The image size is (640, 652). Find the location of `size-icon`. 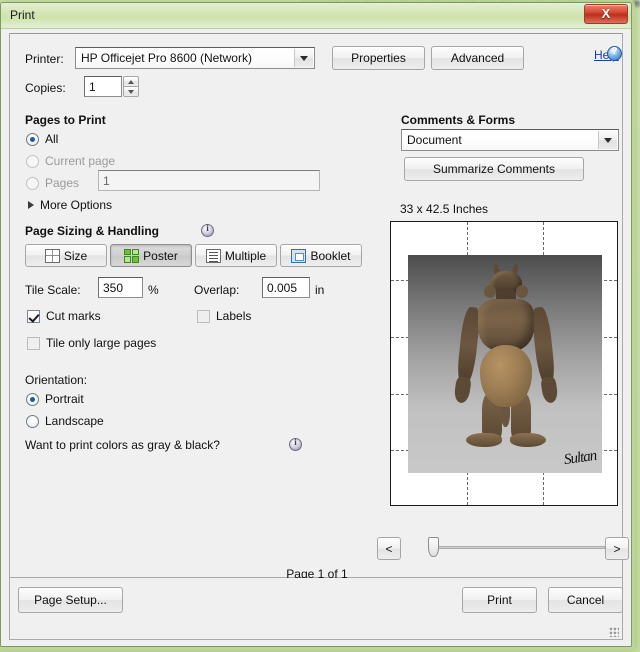

size-icon is located at coordinates (52, 255).